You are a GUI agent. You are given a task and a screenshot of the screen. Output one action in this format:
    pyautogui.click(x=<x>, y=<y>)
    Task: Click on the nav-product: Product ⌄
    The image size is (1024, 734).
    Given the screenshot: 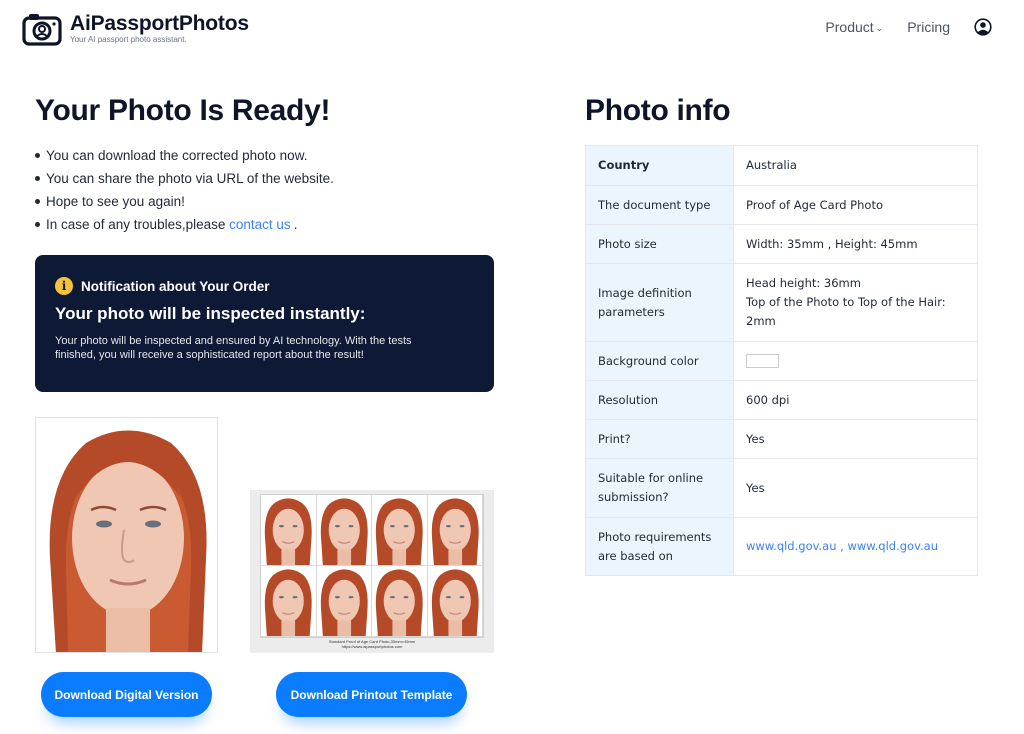 What is the action you would take?
    pyautogui.click(x=854, y=27)
    